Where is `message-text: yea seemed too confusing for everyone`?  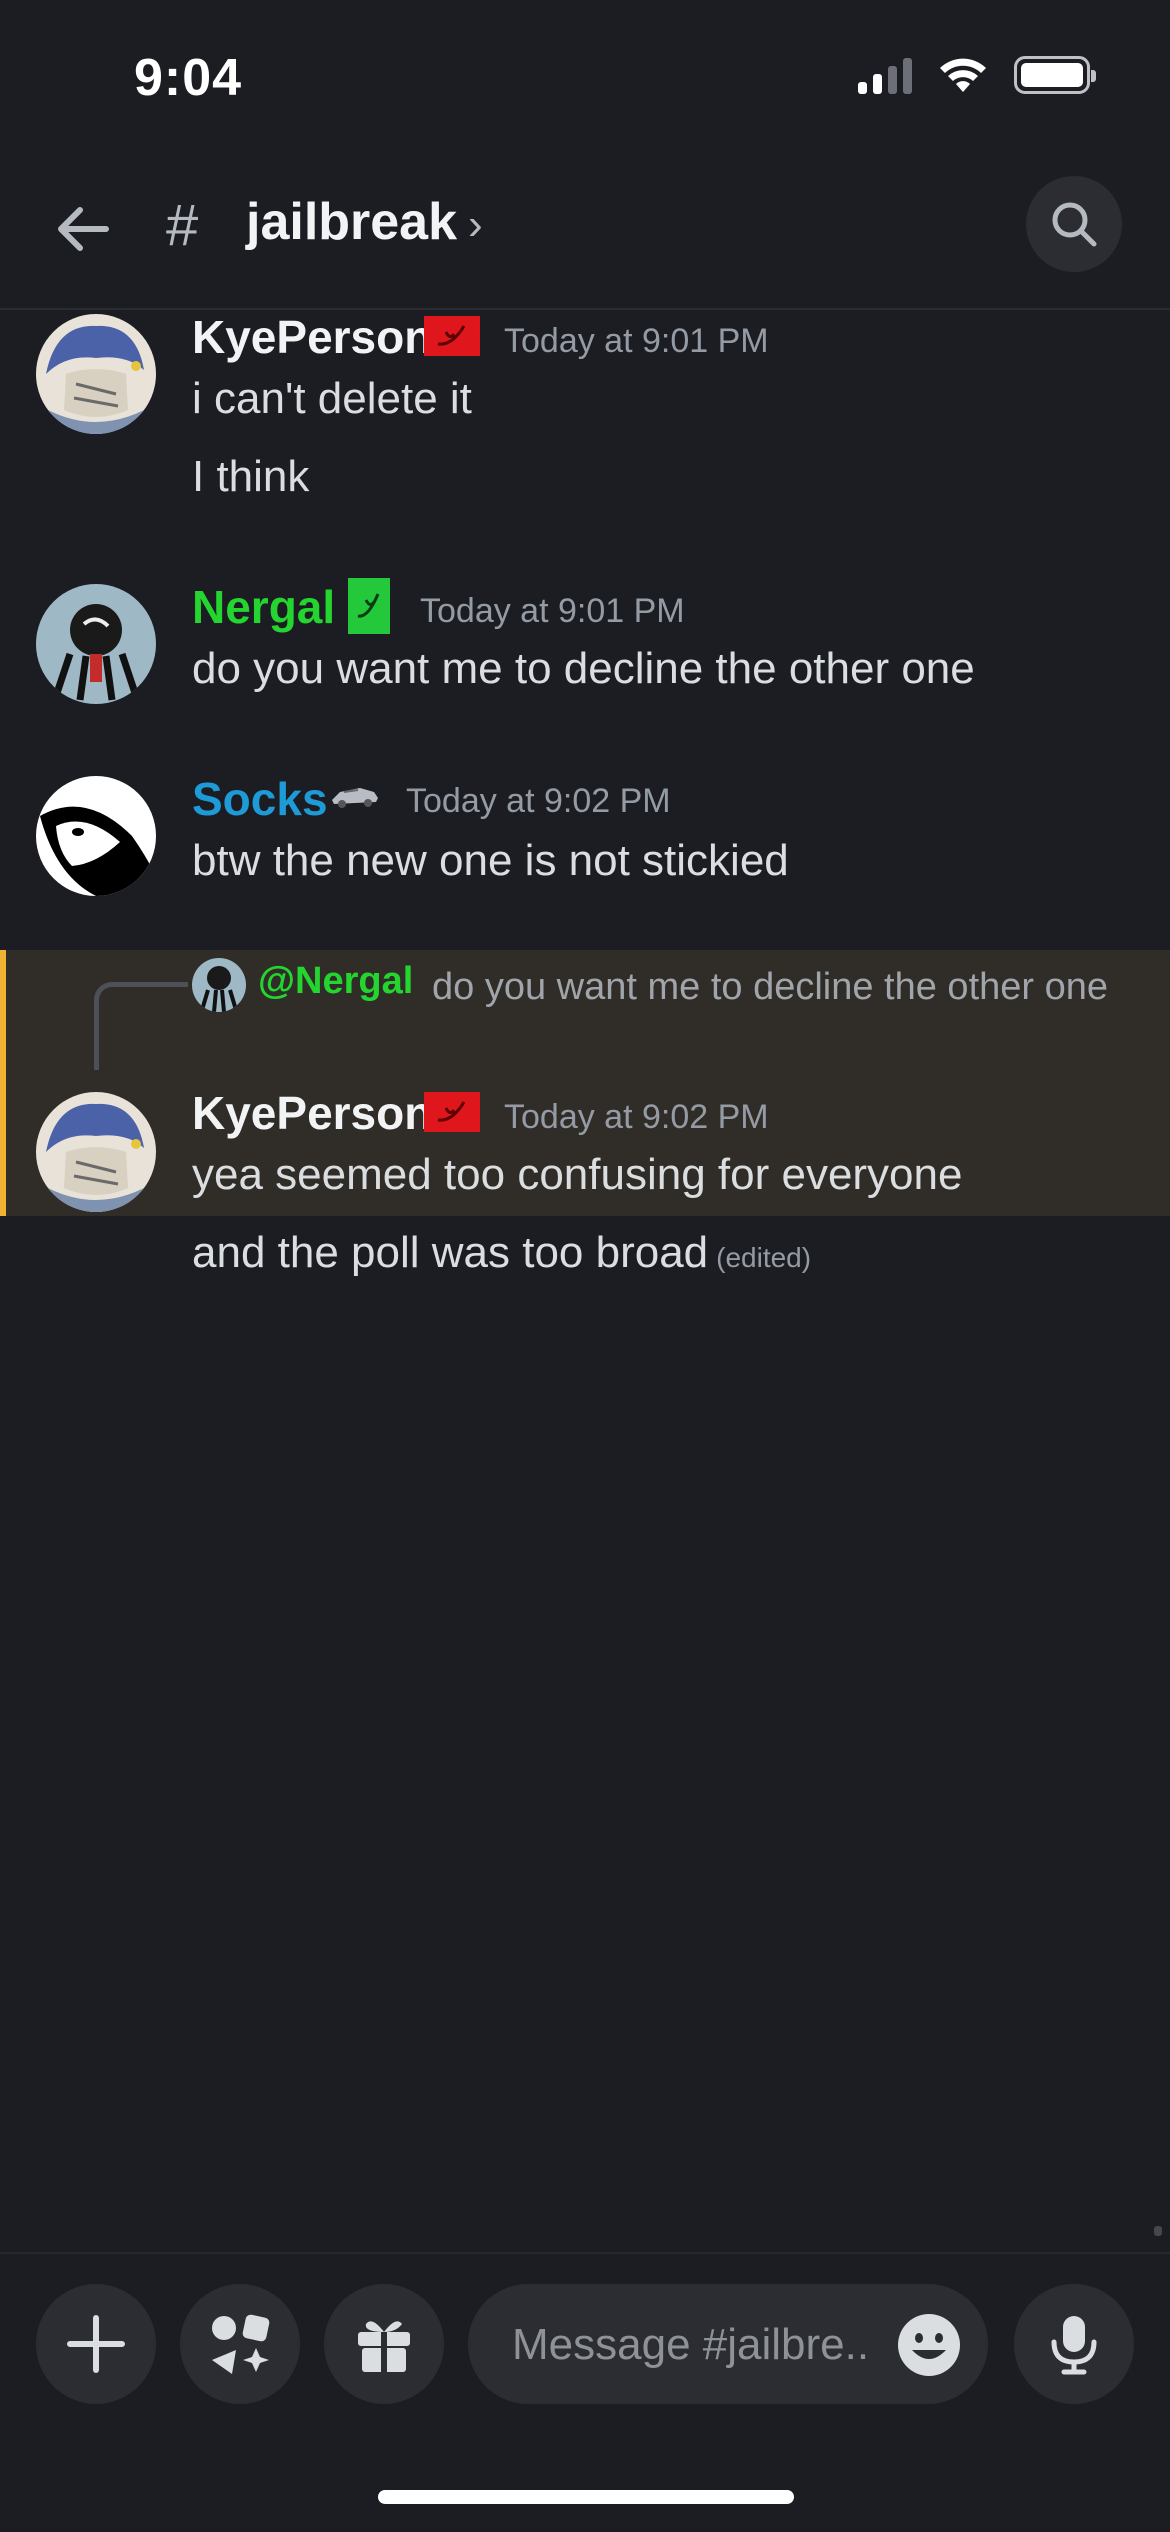 message-text: yea seemed too confusing for everyone is located at coordinates (577, 1175).